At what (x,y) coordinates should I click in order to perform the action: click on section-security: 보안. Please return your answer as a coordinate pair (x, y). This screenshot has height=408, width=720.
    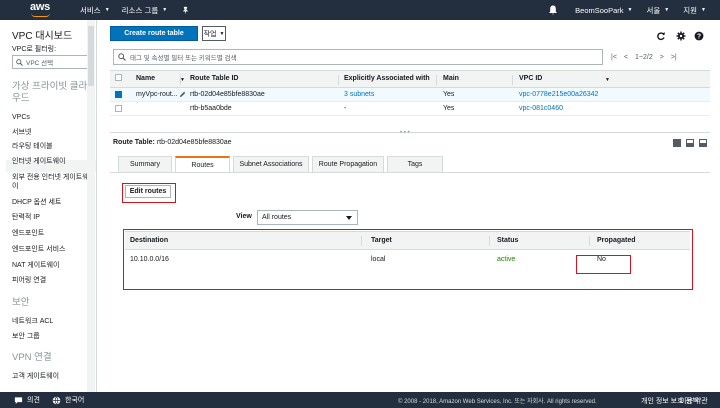
    Looking at the image, I should click on (21, 302).